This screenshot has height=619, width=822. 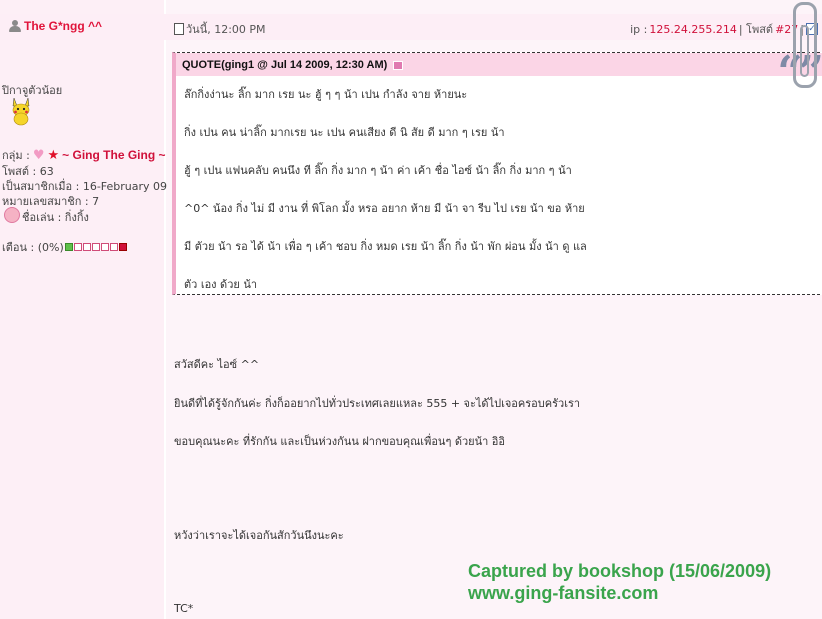 What do you see at coordinates (692, 29) in the screenshot?
I see `ip-value: 125.24.255.214` at bounding box center [692, 29].